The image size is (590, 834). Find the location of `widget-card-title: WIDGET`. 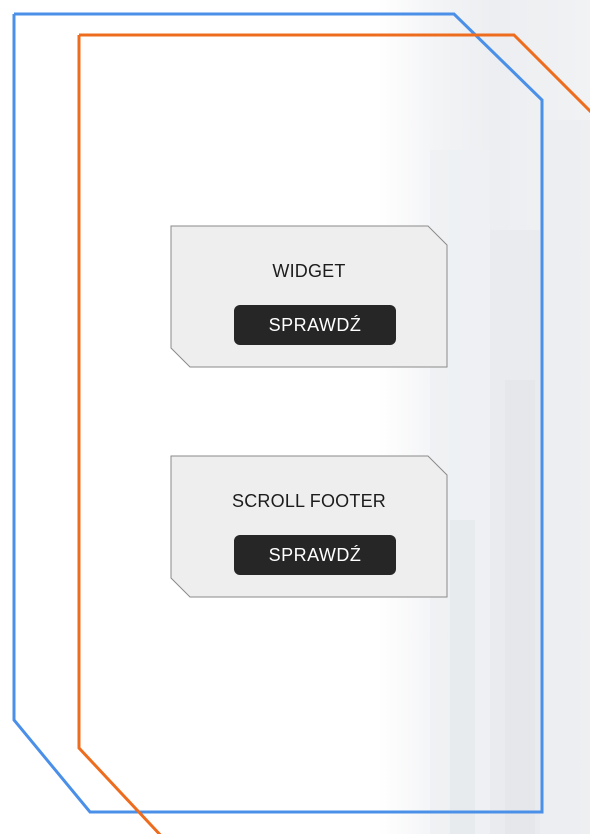

widget-card-title: WIDGET is located at coordinates (309, 271).